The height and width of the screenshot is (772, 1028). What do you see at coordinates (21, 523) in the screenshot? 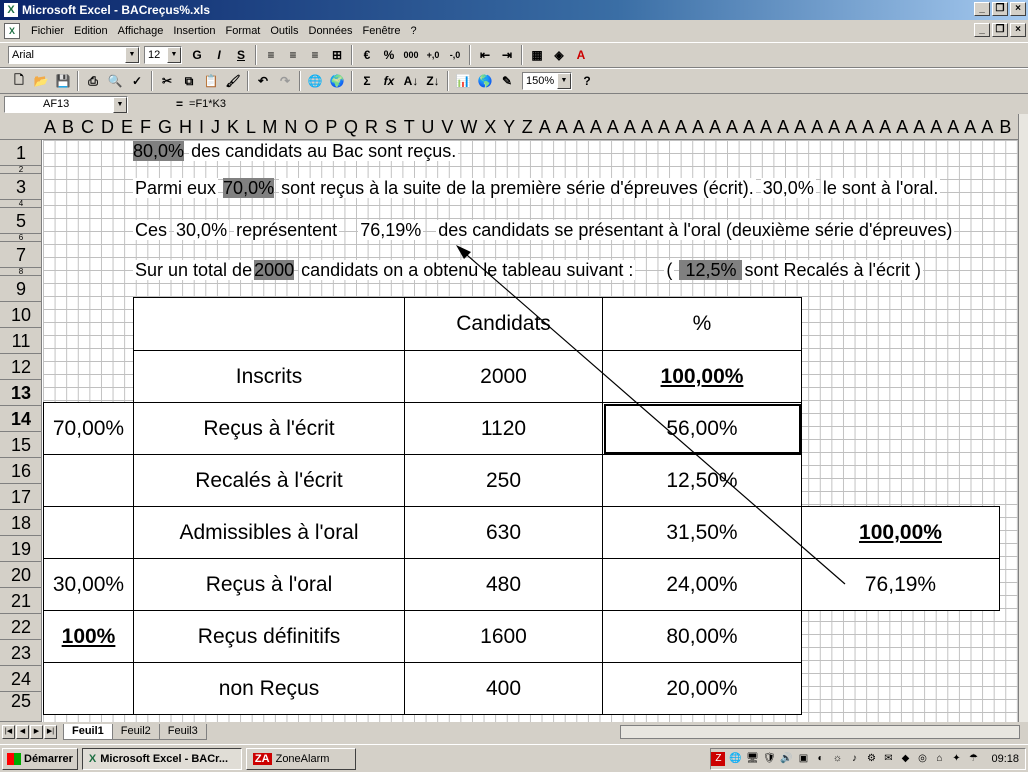
I see `row-header: 18` at bounding box center [21, 523].